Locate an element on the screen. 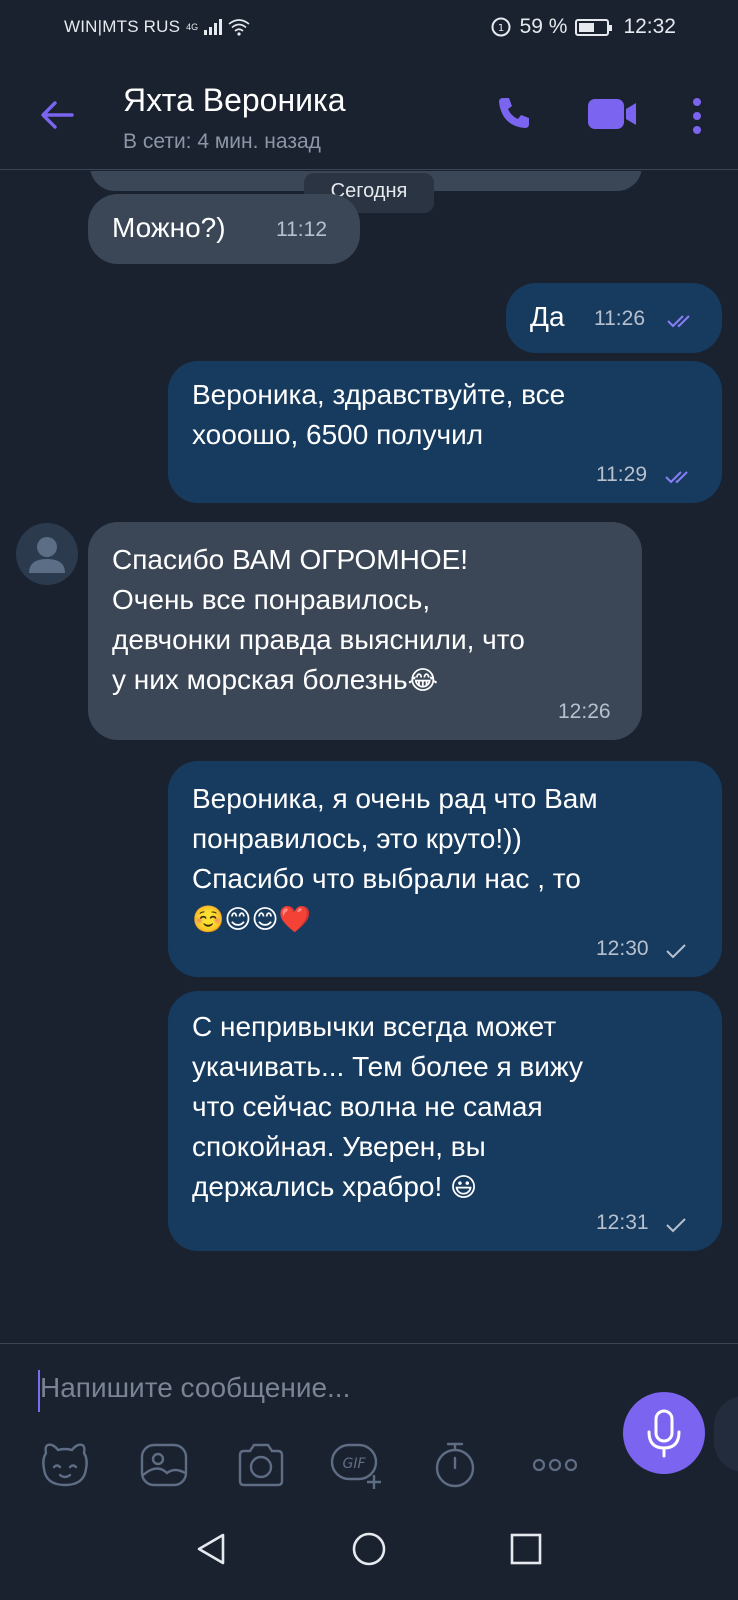  sticker-icon is located at coordinates (65, 1465).